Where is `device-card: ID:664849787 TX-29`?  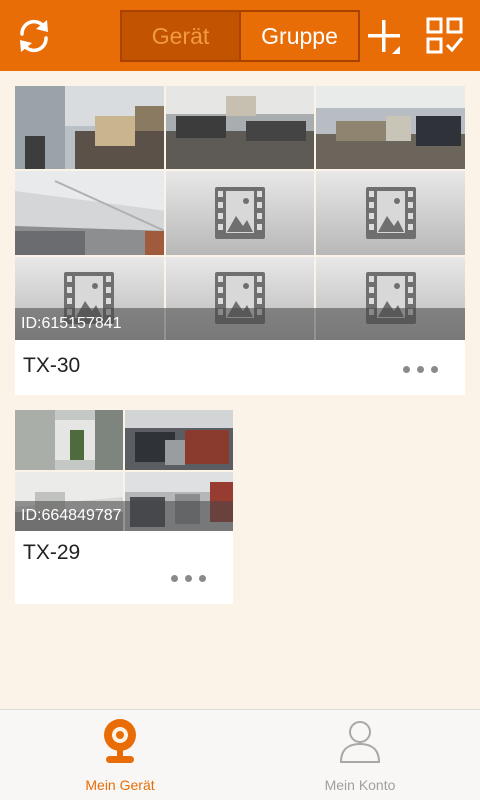
device-card: ID:664849787 TX-29 is located at coordinates (124, 507).